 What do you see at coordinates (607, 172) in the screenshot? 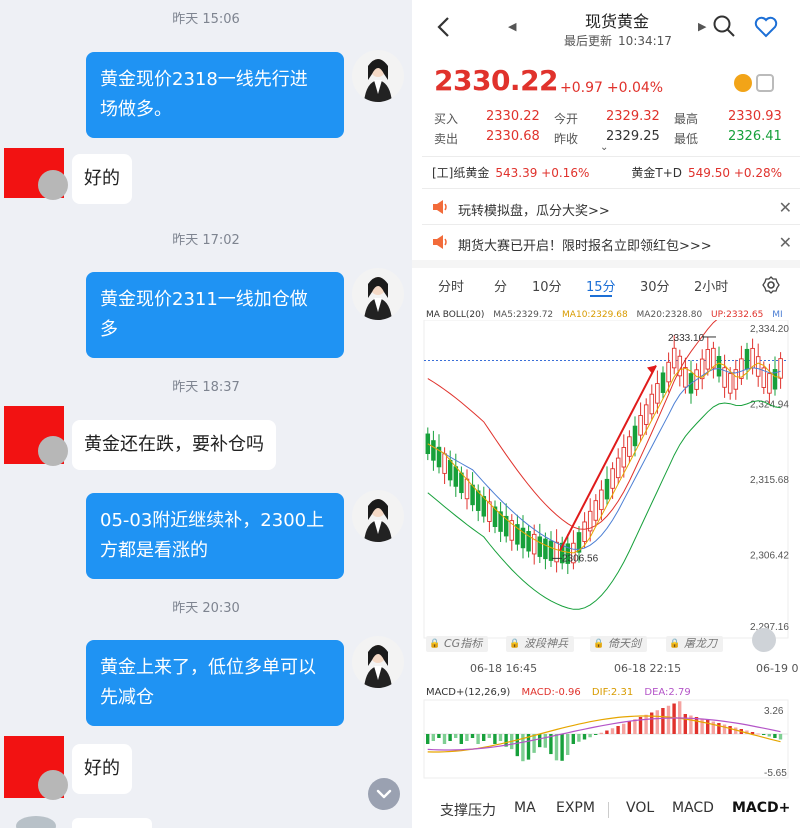
I see `related-quotes: [工]纸黄金 543.39 +0.16% 黄金T+D 549.50 +0.28%` at bounding box center [607, 172].